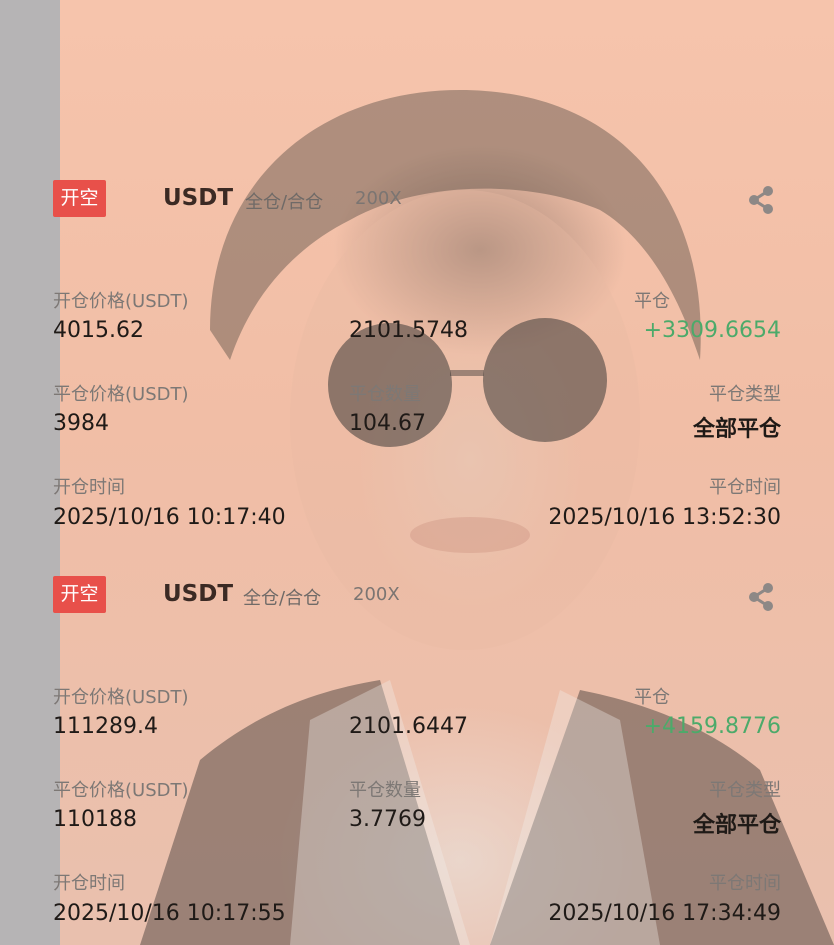  Describe the element at coordinates (712, 726) in the screenshot. I see `pnl-value: +4159.8776` at that location.